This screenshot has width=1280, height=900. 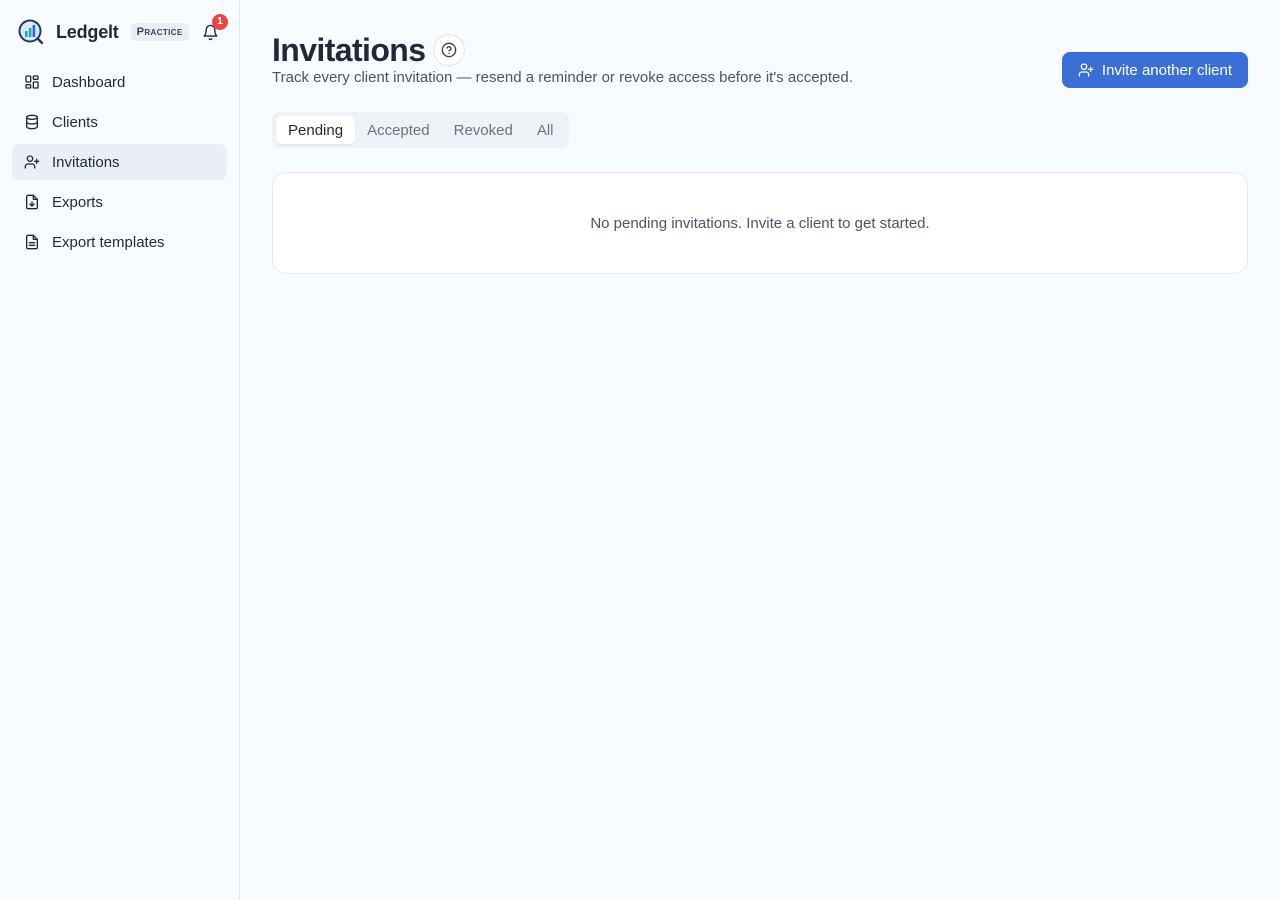 What do you see at coordinates (220, 22) in the screenshot?
I see `notification-count-badge: 1` at bounding box center [220, 22].